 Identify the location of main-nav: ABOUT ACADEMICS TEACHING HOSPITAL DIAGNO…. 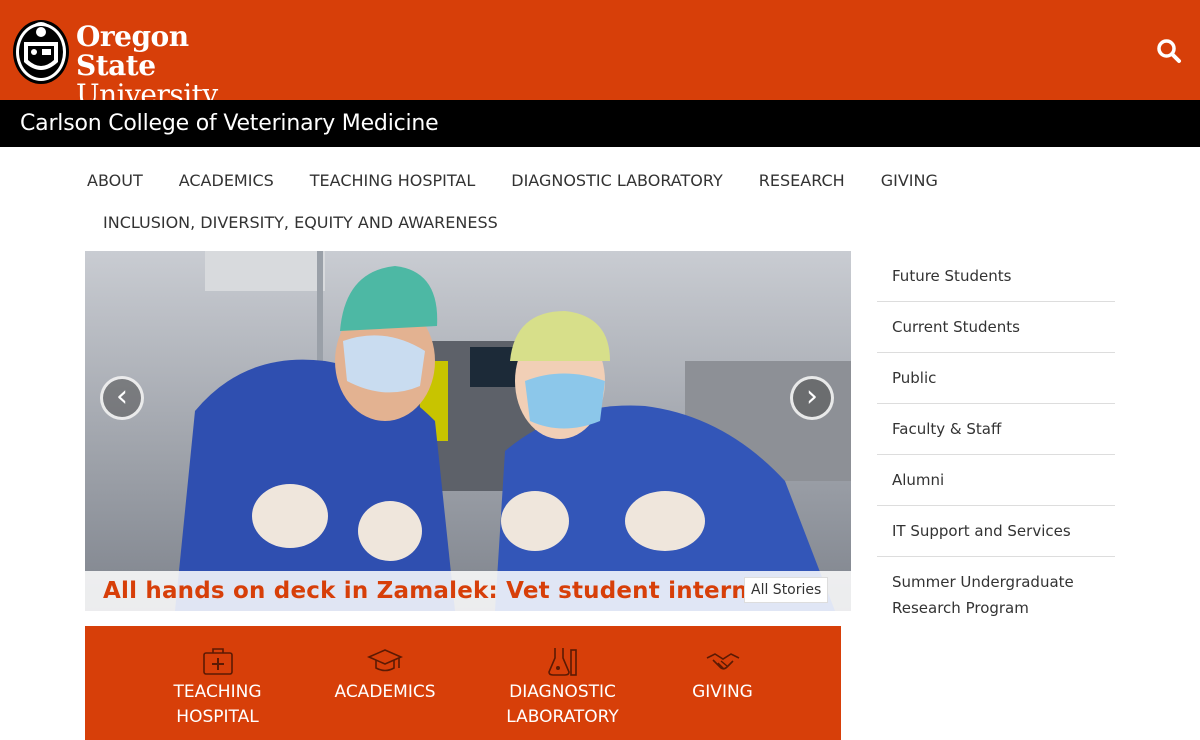
(525, 202).